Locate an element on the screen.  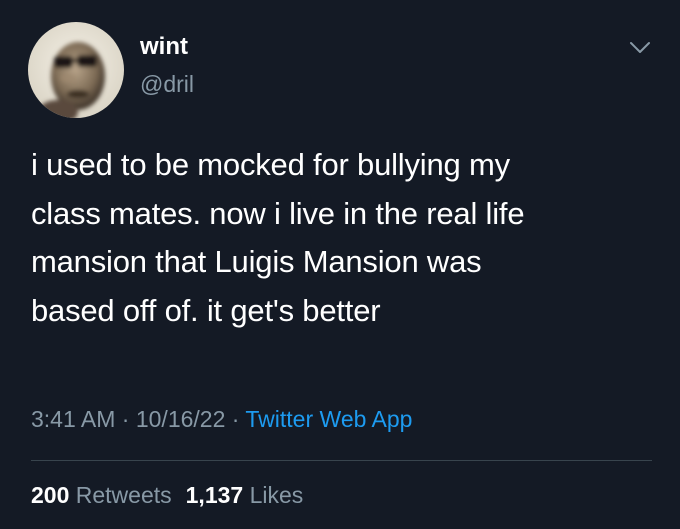
author-display-name: wint is located at coordinates (164, 47).